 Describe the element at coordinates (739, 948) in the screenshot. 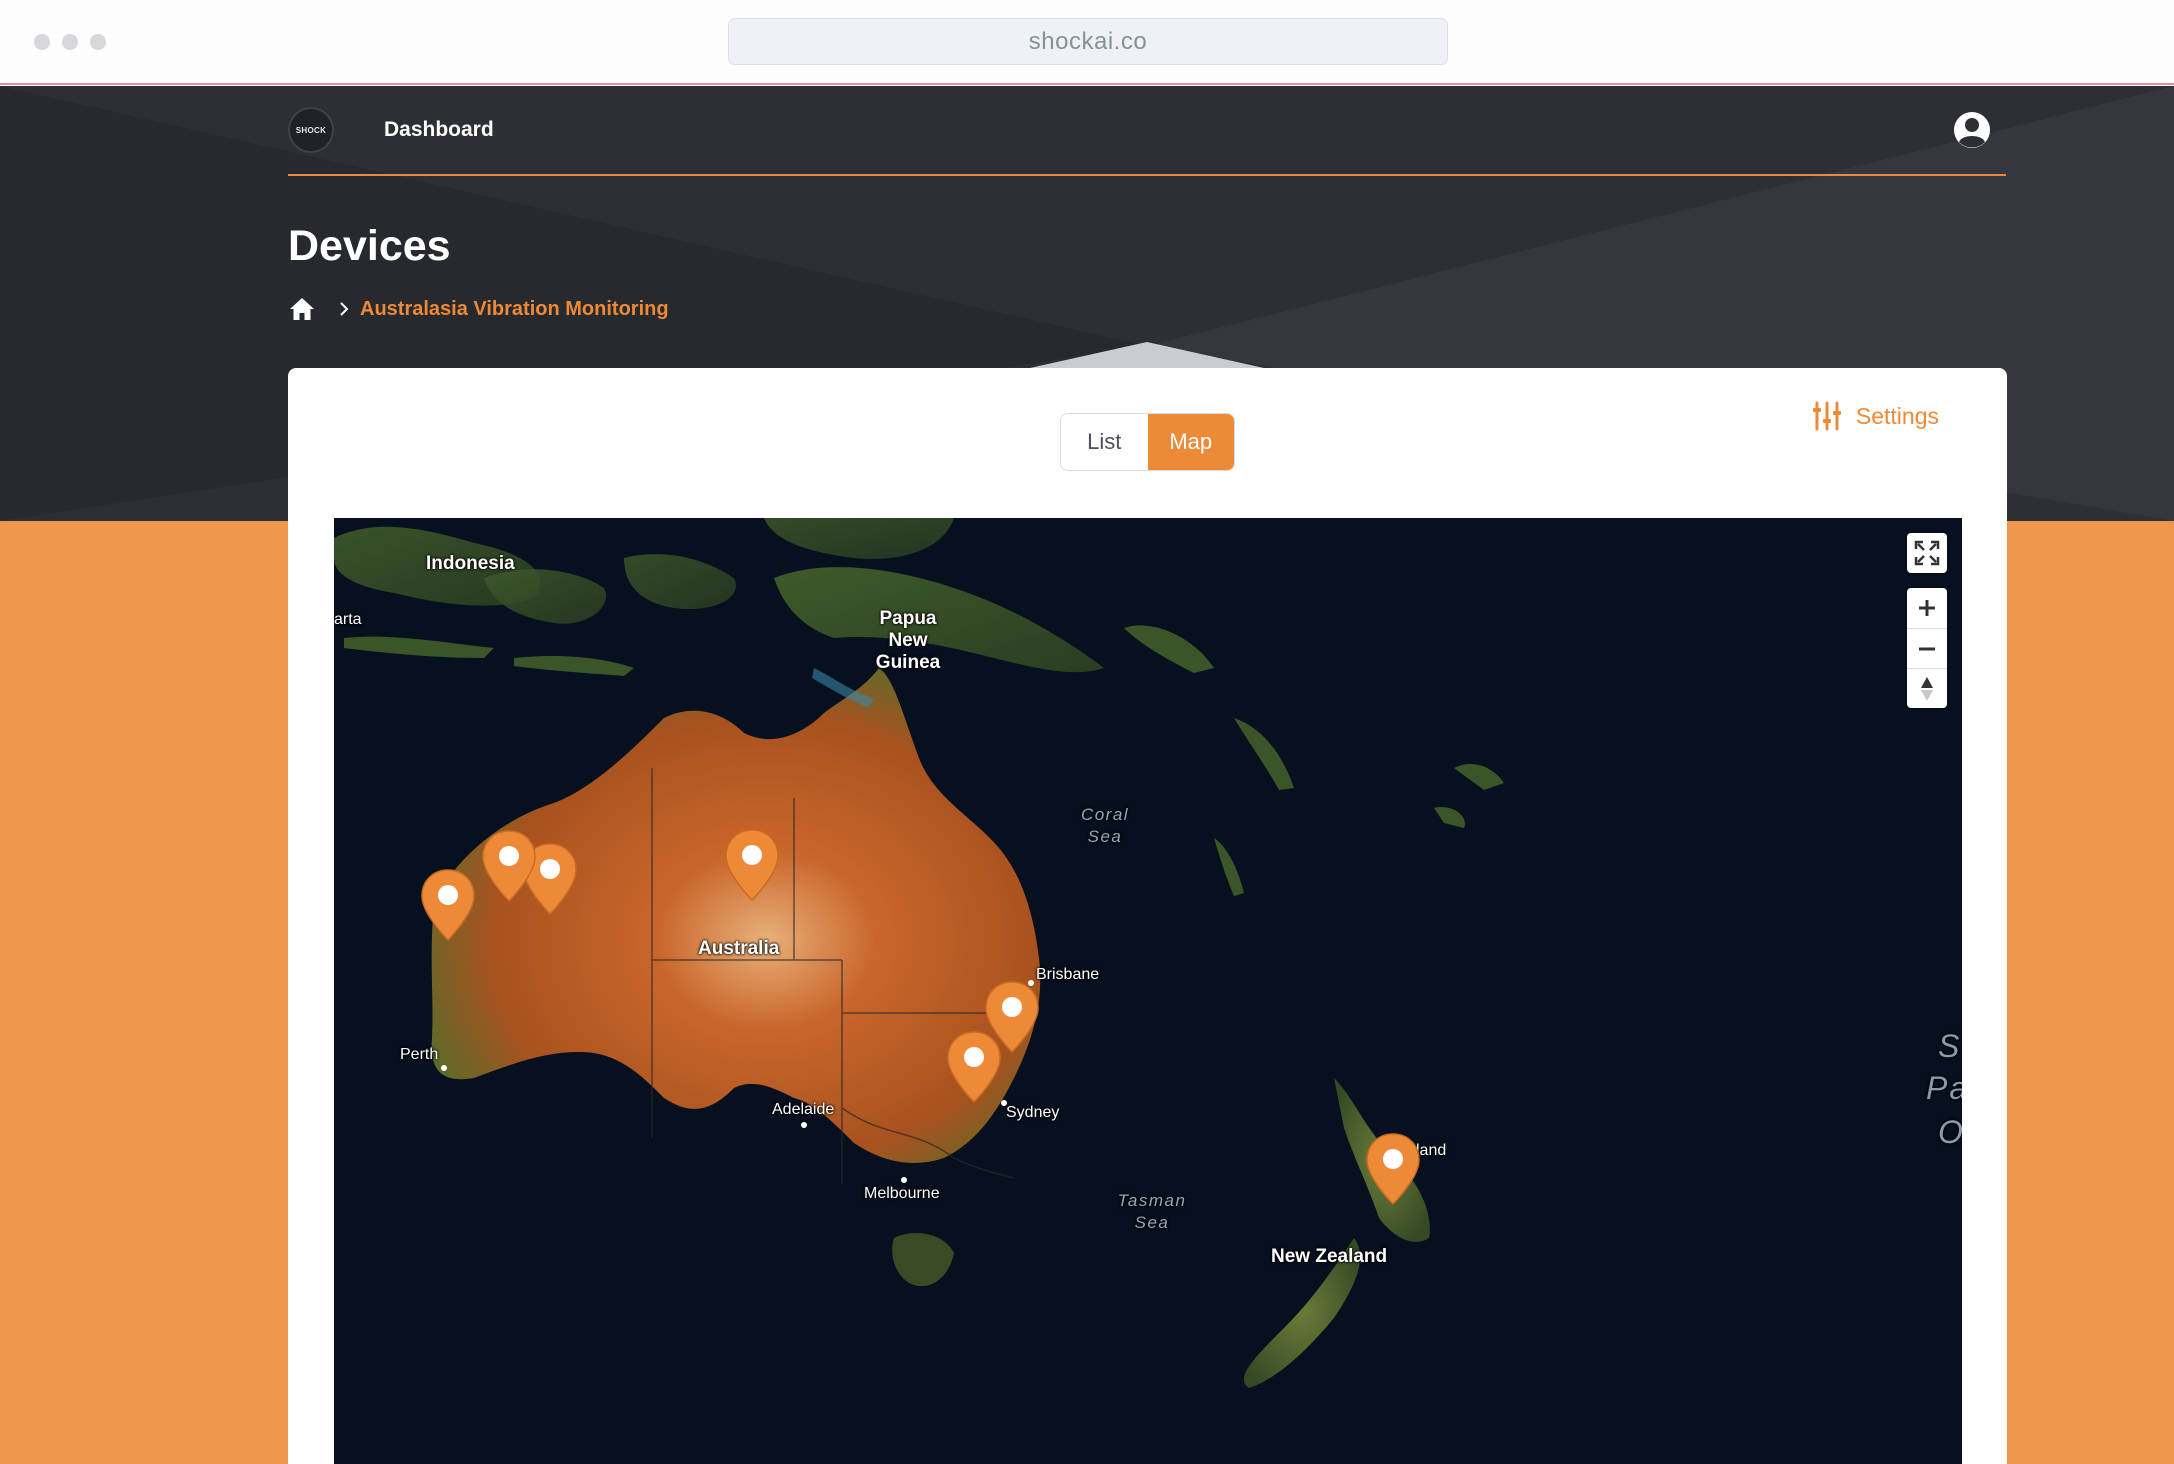

I see `map-label-country: Australia` at that location.